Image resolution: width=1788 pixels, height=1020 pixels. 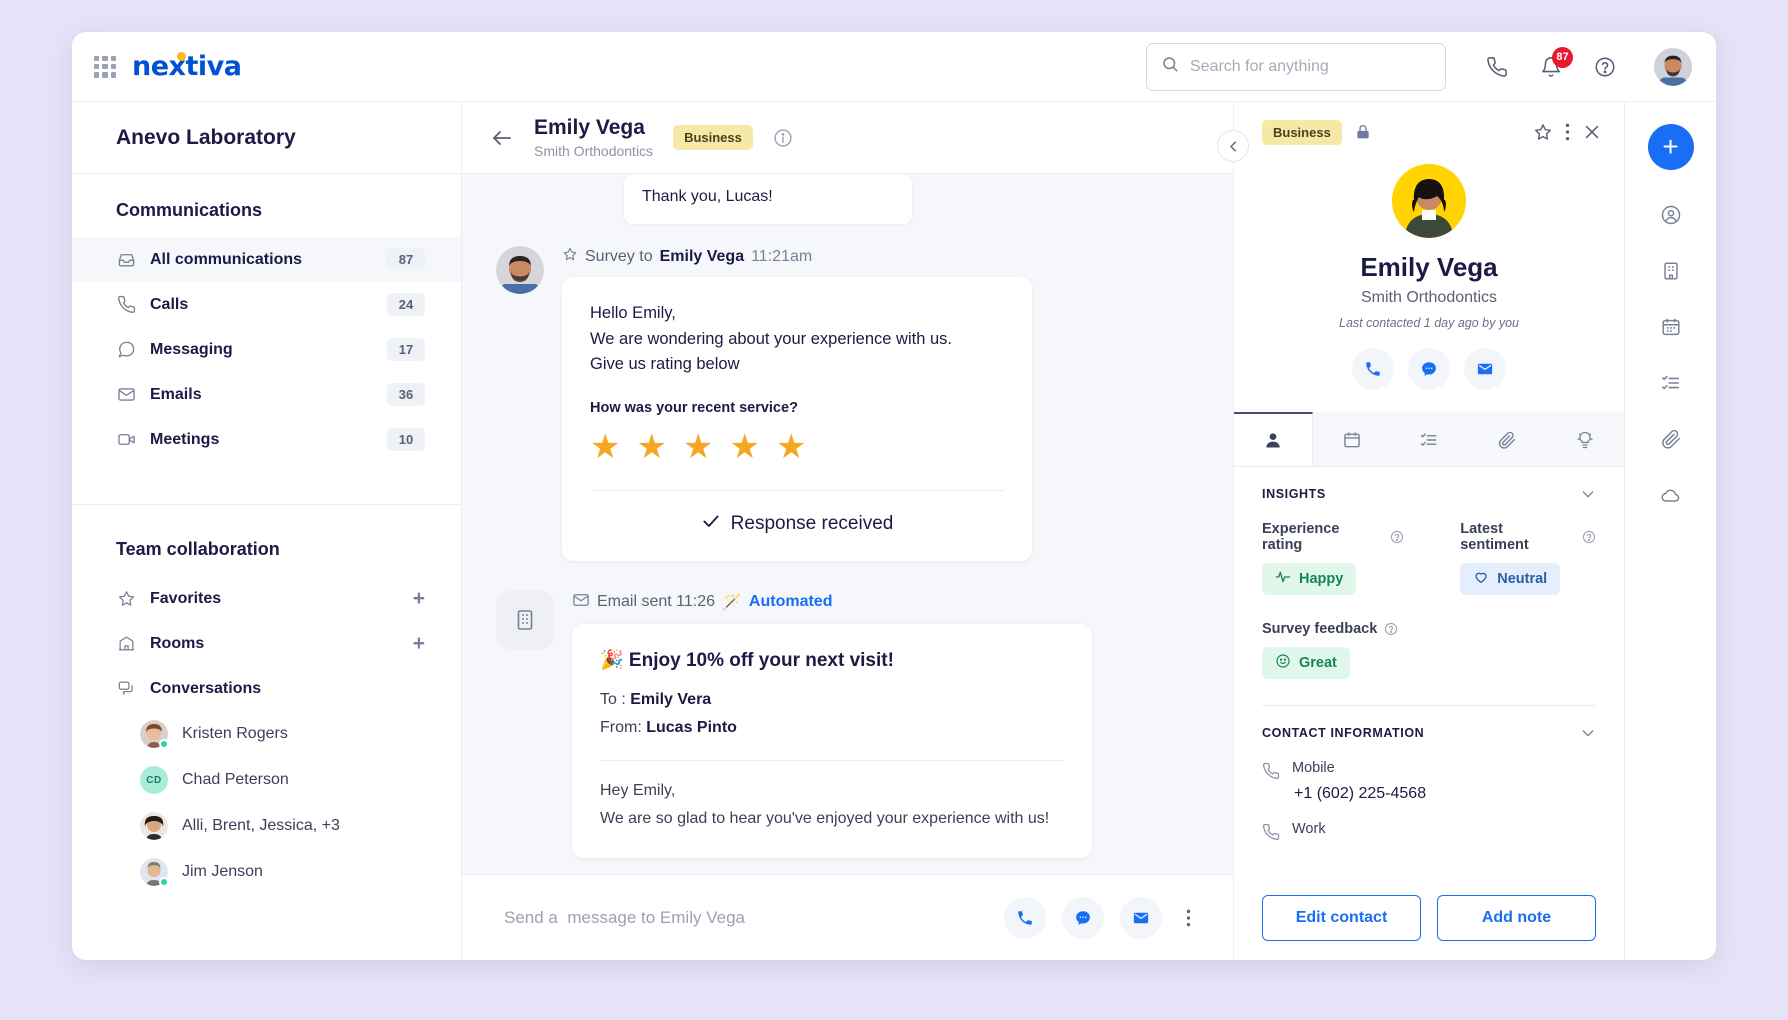 What do you see at coordinates (1543, 132) in the screenshot?
I see `favorite-star-icon` at bounding box center [1543, 132].